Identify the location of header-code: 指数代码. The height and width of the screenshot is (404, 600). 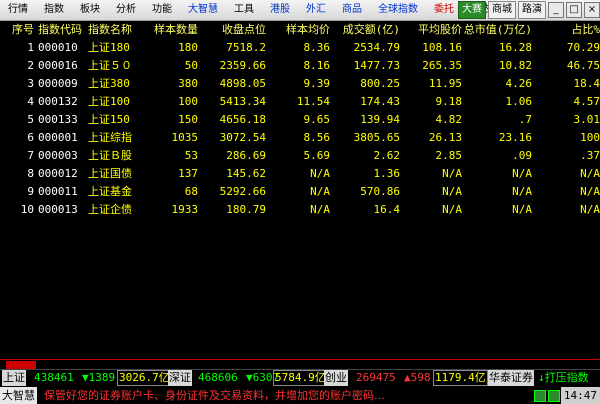
(63, 30).